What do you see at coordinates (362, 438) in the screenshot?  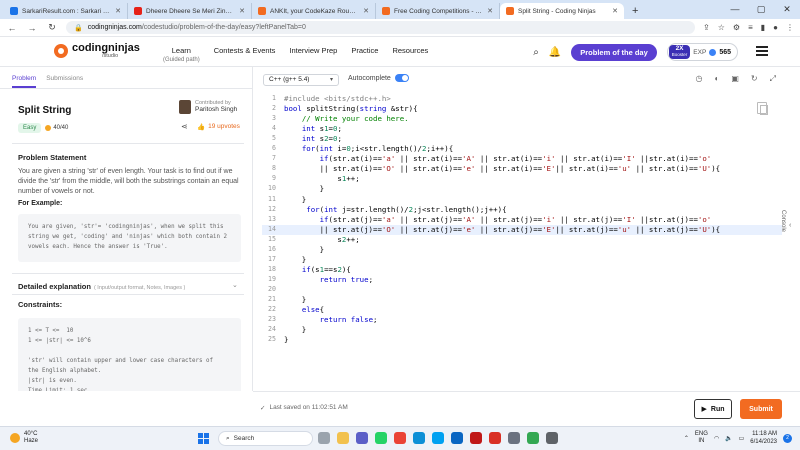 I see `teams-icon` at bounding box center [362, 438].